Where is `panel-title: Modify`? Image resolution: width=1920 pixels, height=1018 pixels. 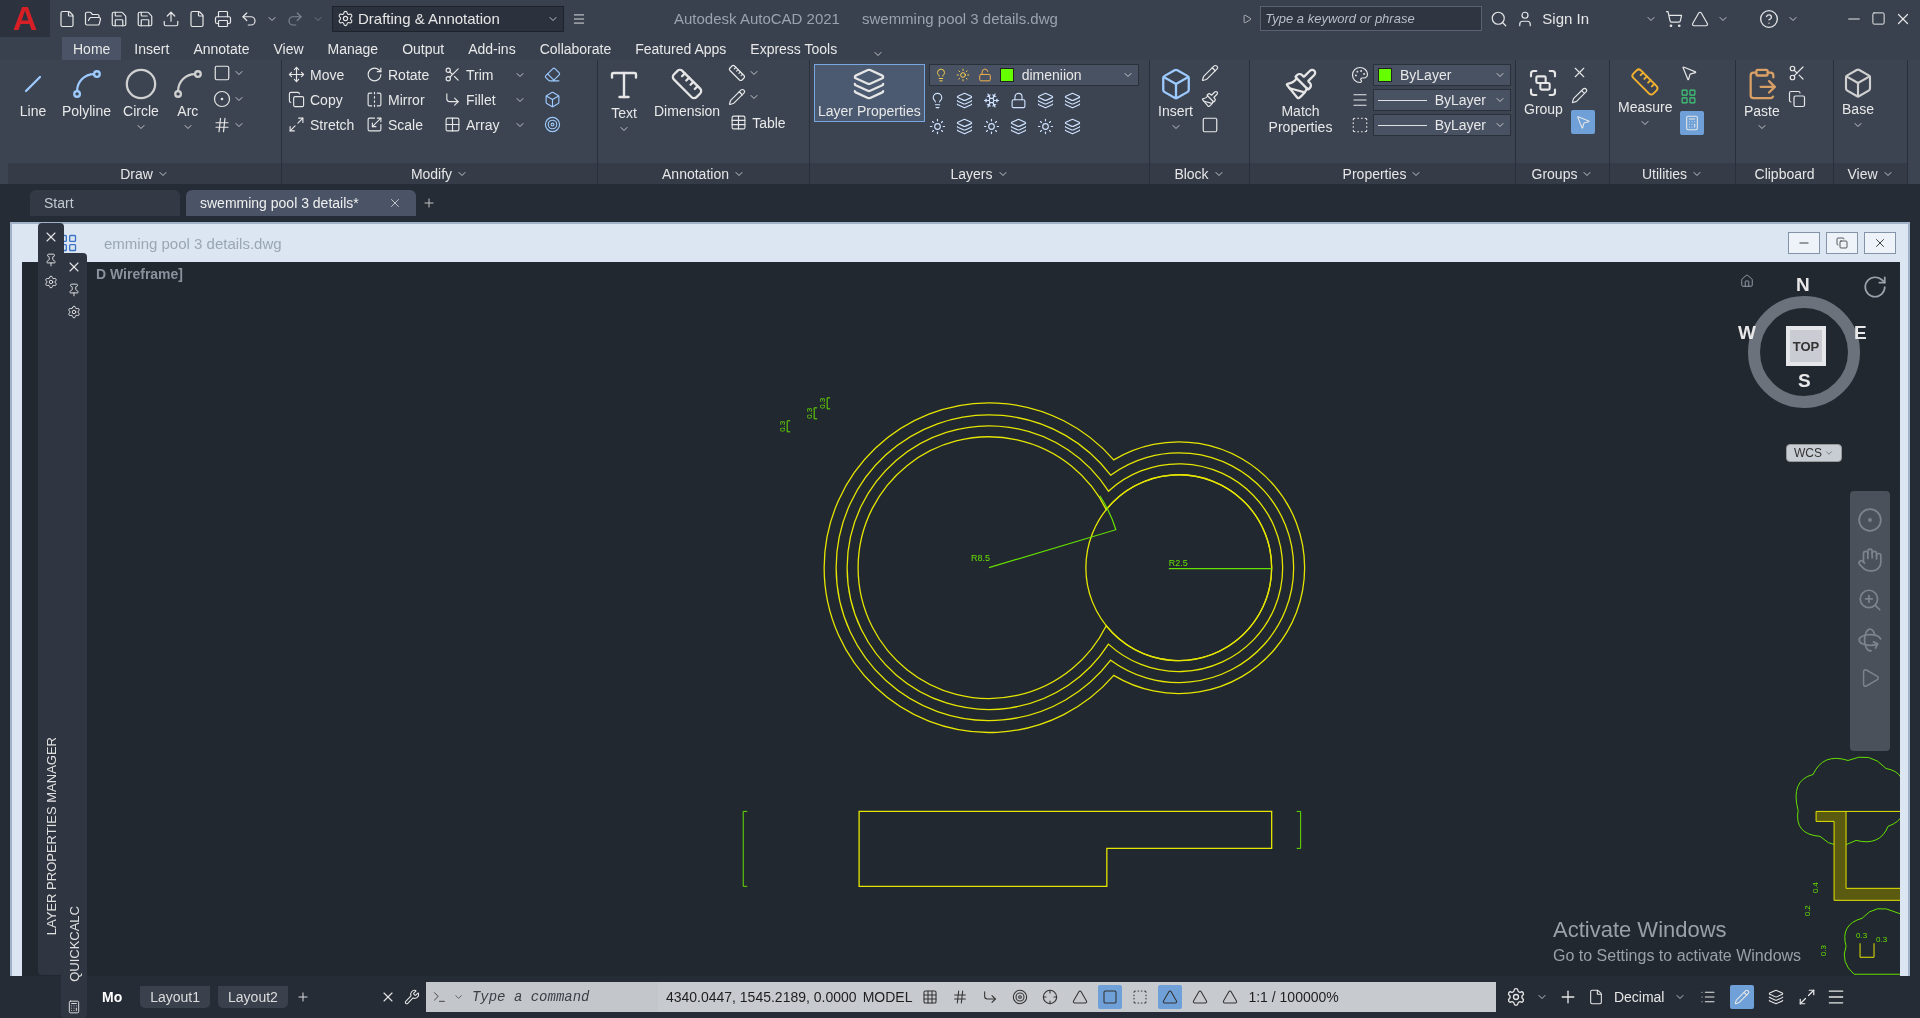
panel-title: Modify is located at coordinates (431, 173).